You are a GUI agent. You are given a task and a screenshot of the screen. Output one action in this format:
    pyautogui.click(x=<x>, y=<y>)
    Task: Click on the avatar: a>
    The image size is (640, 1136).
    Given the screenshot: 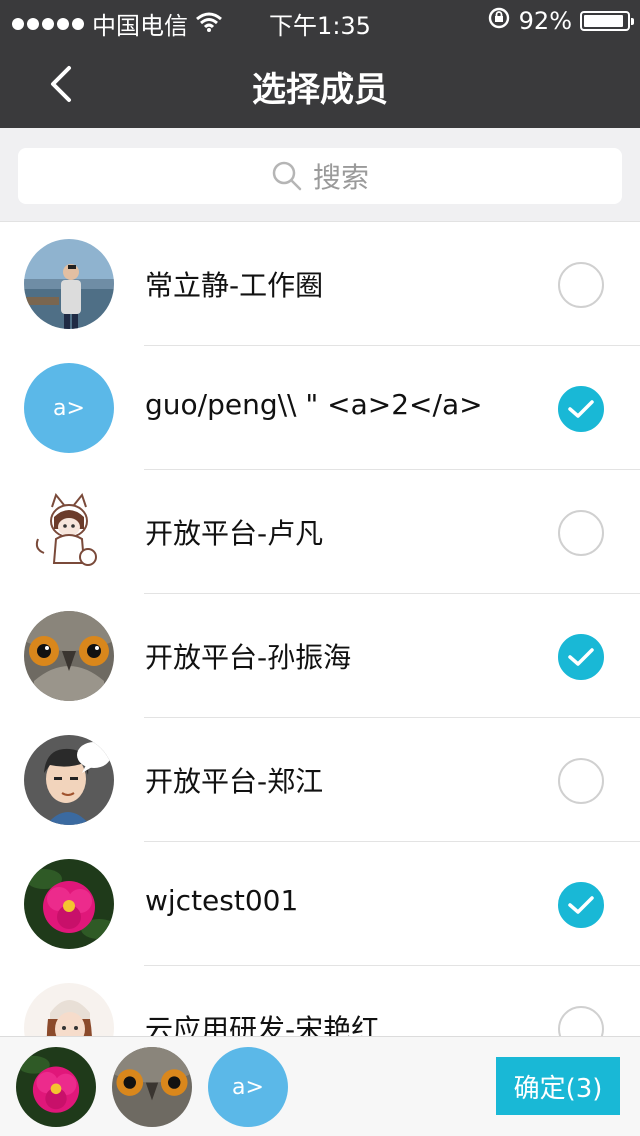 What is the action you would take?
    pyautogui.click(x=69, y=408)
    